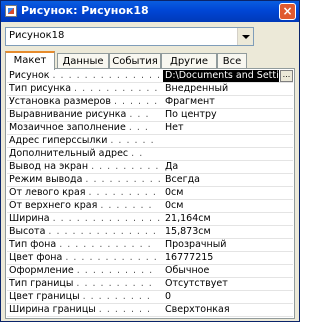 This screenshot has height=322, width=320. I want to click on property-name: Вывод на экран, so click(49, 166).